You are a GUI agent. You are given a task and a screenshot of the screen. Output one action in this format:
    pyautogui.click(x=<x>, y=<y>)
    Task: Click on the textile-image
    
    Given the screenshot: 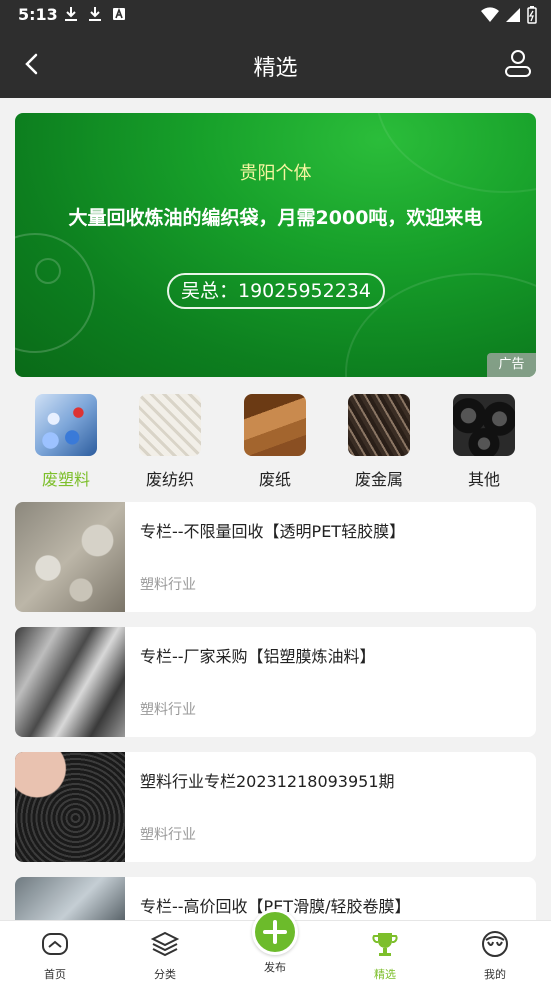 What is the action you would take?
    pyautogui.click(x=170, y=425)
    